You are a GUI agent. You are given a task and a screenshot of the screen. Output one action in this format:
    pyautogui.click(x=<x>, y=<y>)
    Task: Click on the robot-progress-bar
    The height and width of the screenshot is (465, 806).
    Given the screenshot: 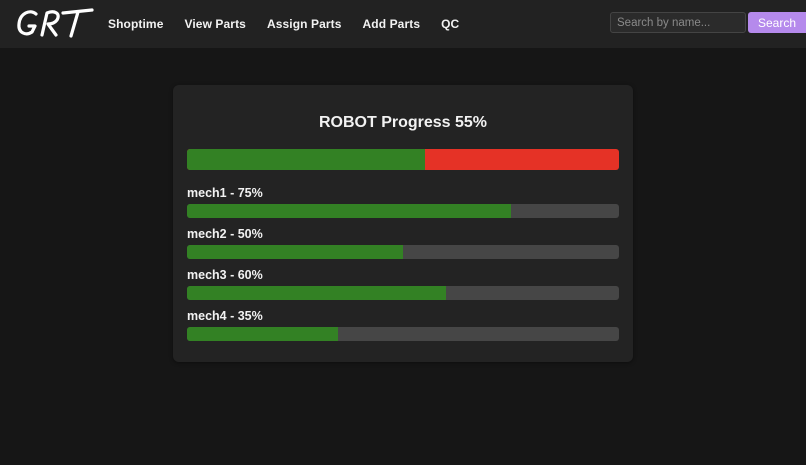 What is the action you would take?
    pyautogui.click(x=403, y=159)
    